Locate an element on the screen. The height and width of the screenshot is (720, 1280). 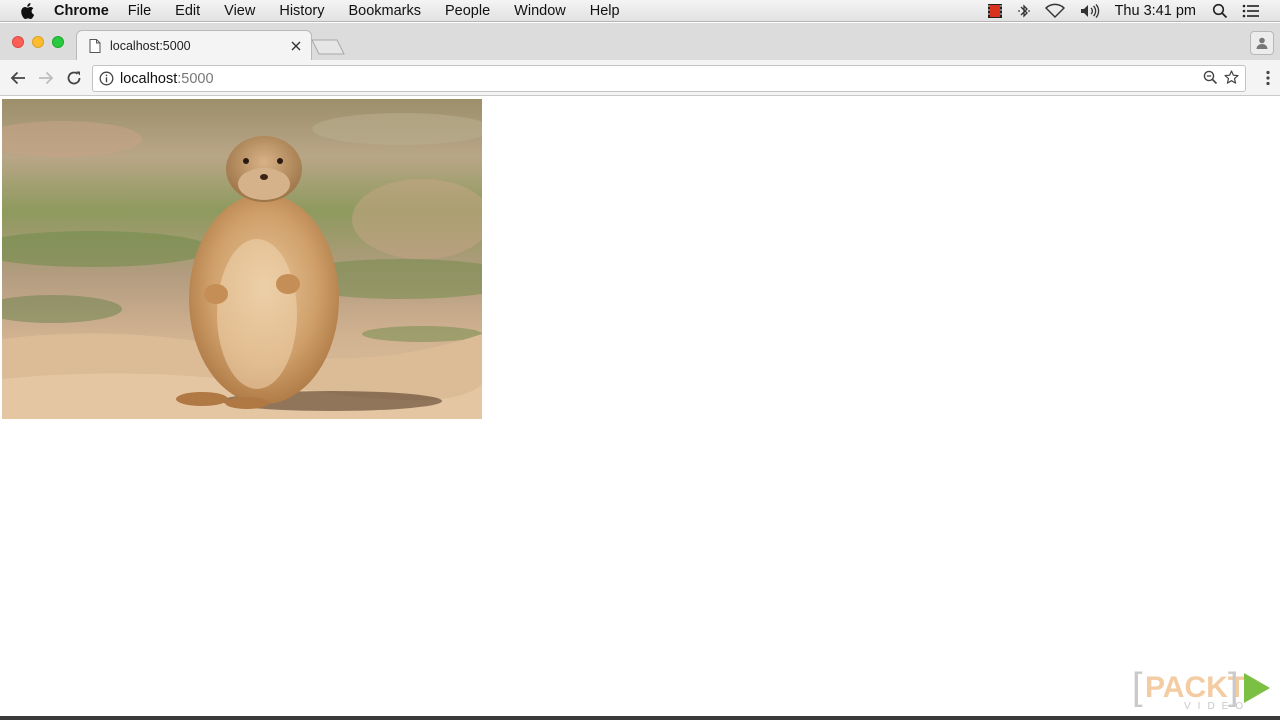
url-host: localhost is located at coordinates (149, 78).